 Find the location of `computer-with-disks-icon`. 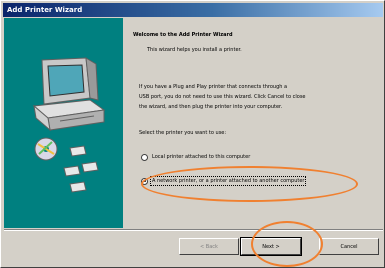

computer-with-disks-icon is located at coordinates (69, 125).